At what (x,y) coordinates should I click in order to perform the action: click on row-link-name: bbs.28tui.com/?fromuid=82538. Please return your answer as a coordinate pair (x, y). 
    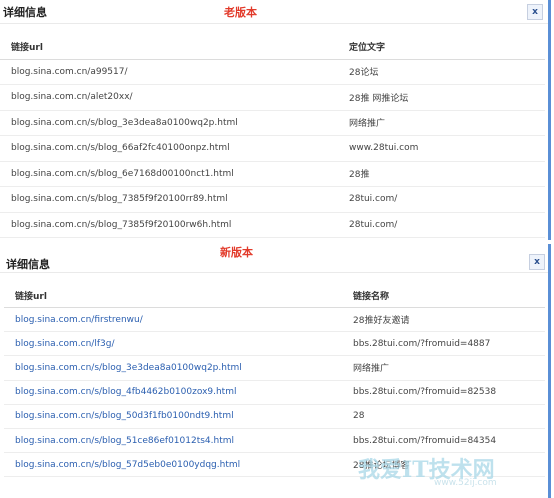
    Looking at the image, I should click on (449, 392).